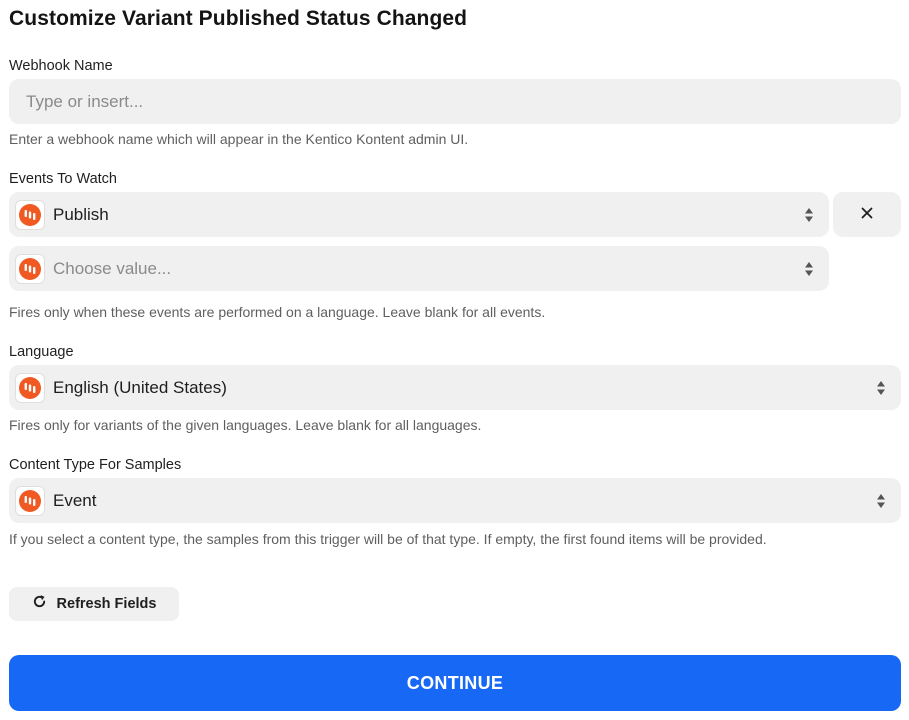 This screenshot has height=720, width=909. What do you see at coordinates (61, 66) in the screenshot?
I see `webhook-name-label: Webhook Name` at bounding box center [61, 66].